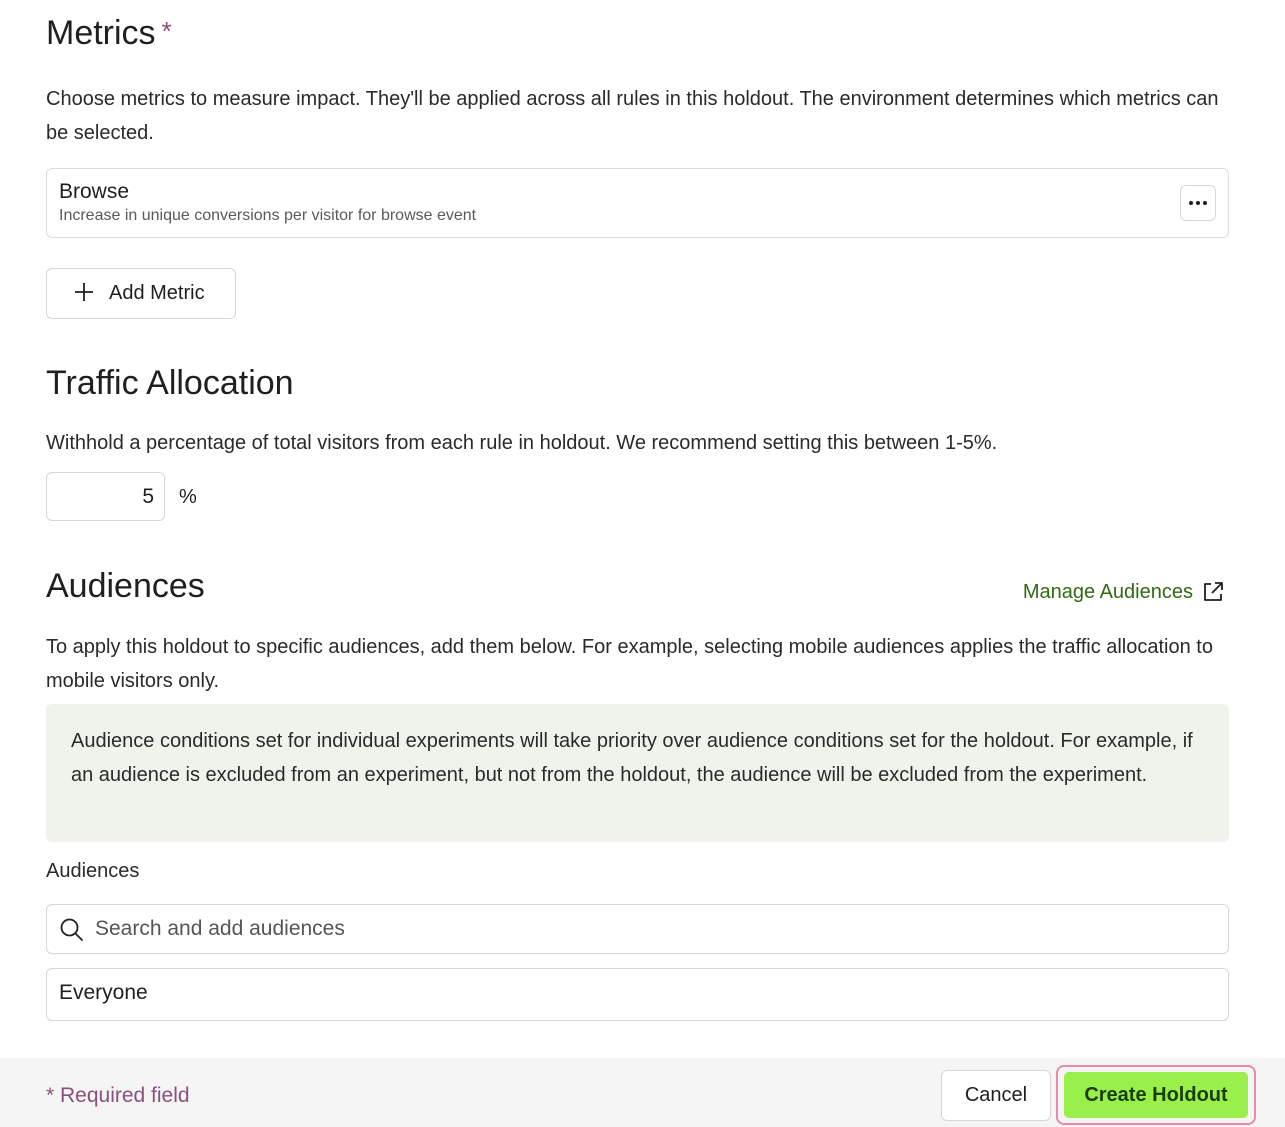 This screenshot has width=1285, height=1127. I want to click on more-icon, so click(1198, 203).